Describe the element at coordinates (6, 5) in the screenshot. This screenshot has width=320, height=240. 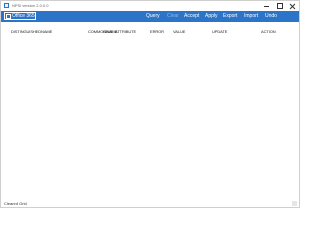
I see `app-icon` at that location.